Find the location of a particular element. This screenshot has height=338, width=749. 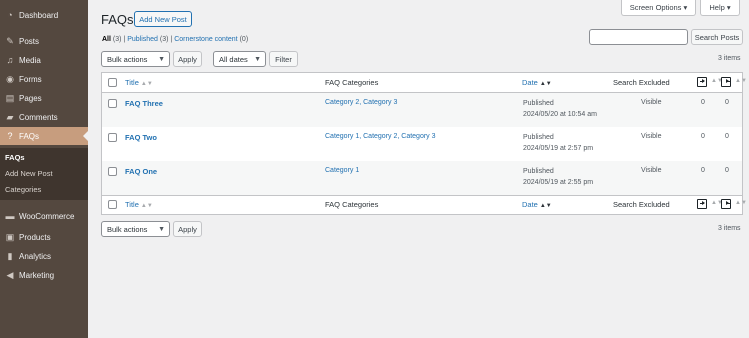

comments-icon: ▰ is located at coordinates (10, 116).